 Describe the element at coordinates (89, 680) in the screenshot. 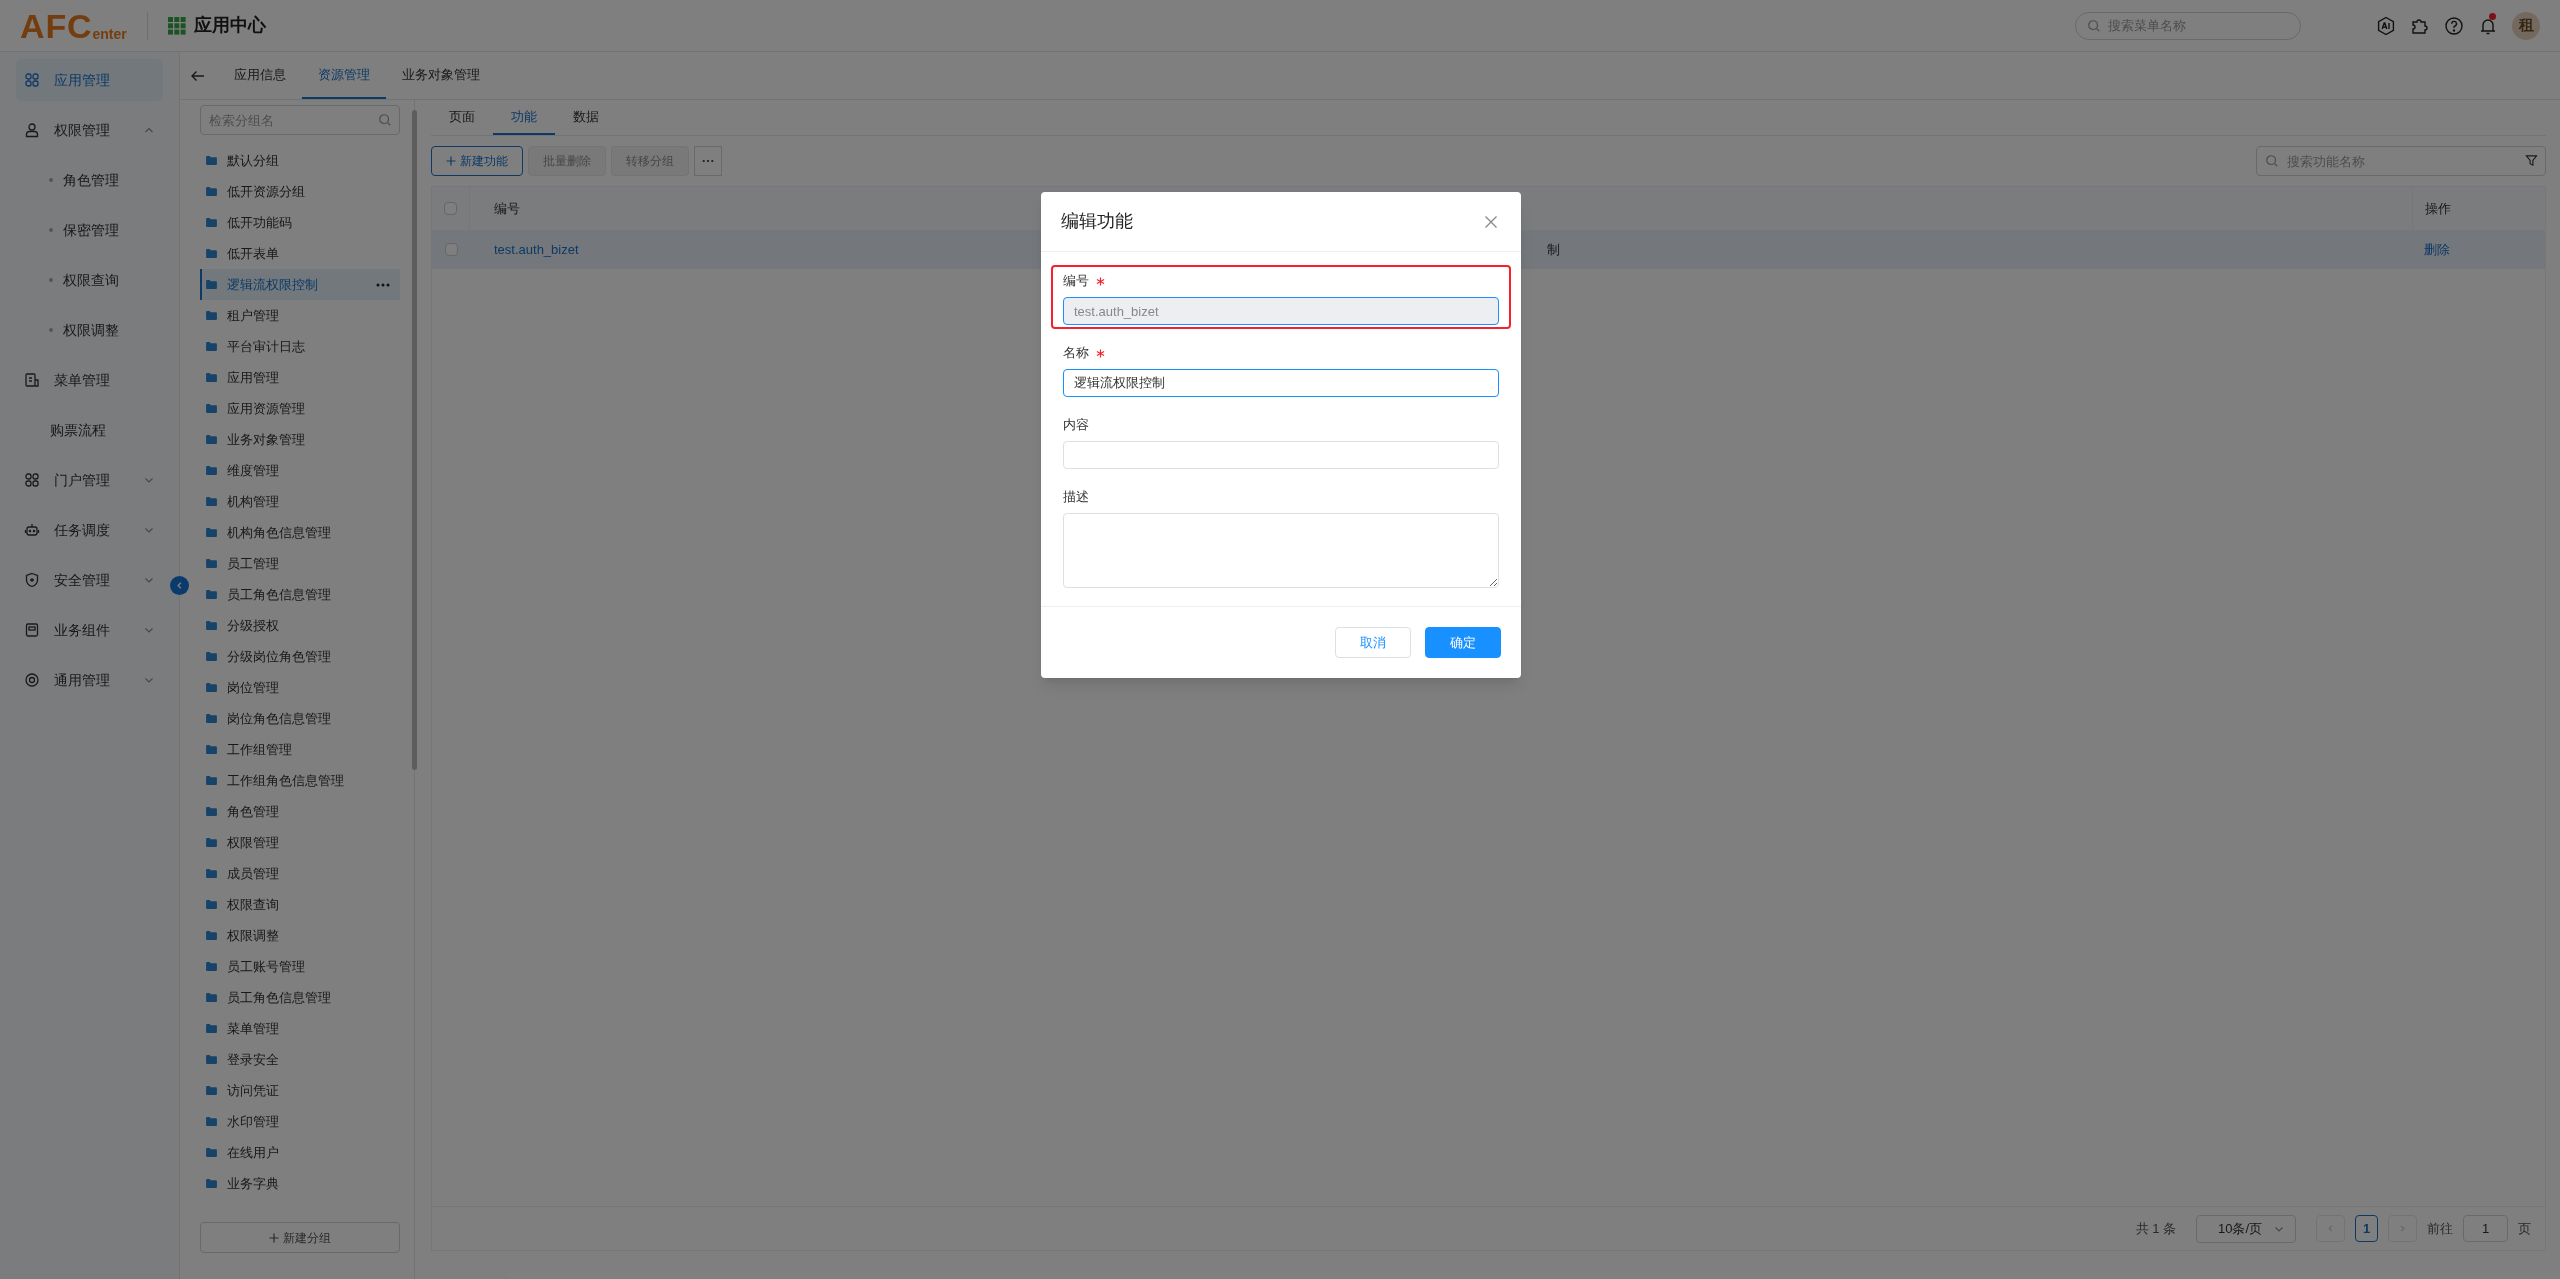

I see `nav-item: 通用管理` at that location.